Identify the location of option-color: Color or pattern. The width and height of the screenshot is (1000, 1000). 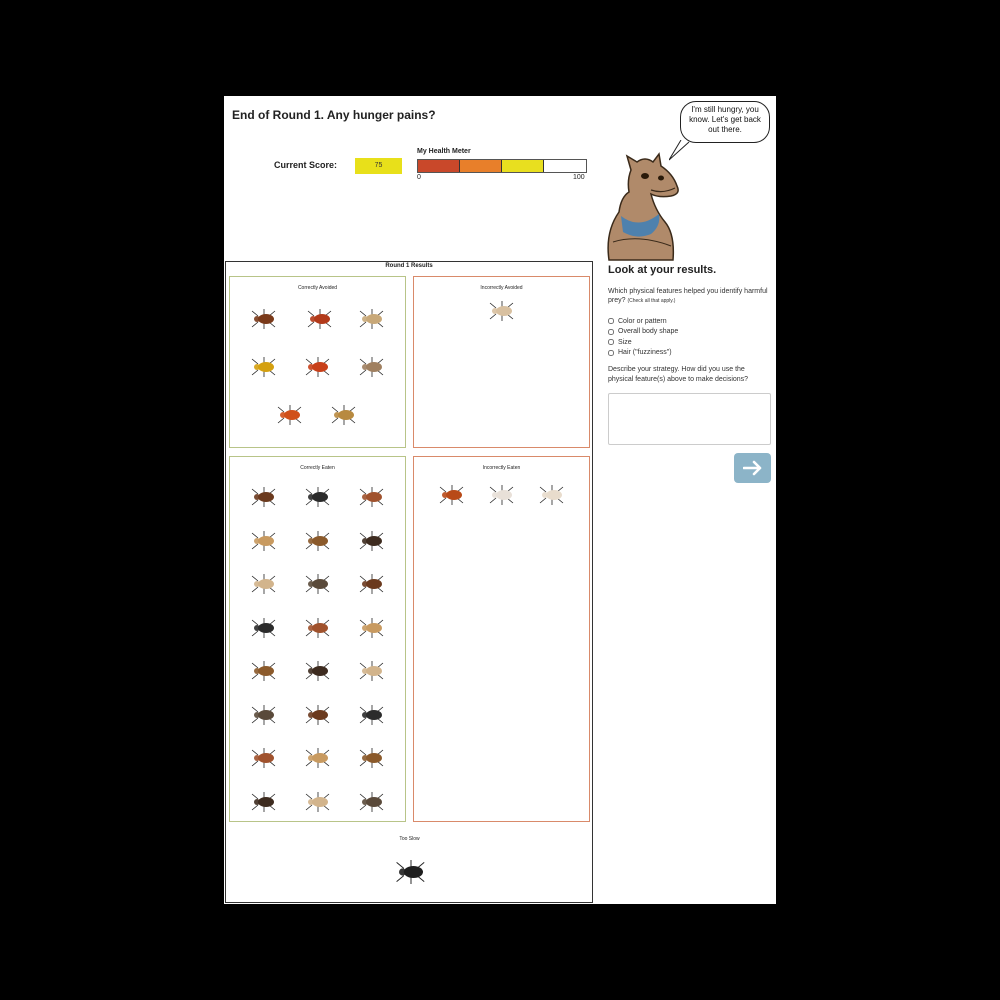
(643, 321).